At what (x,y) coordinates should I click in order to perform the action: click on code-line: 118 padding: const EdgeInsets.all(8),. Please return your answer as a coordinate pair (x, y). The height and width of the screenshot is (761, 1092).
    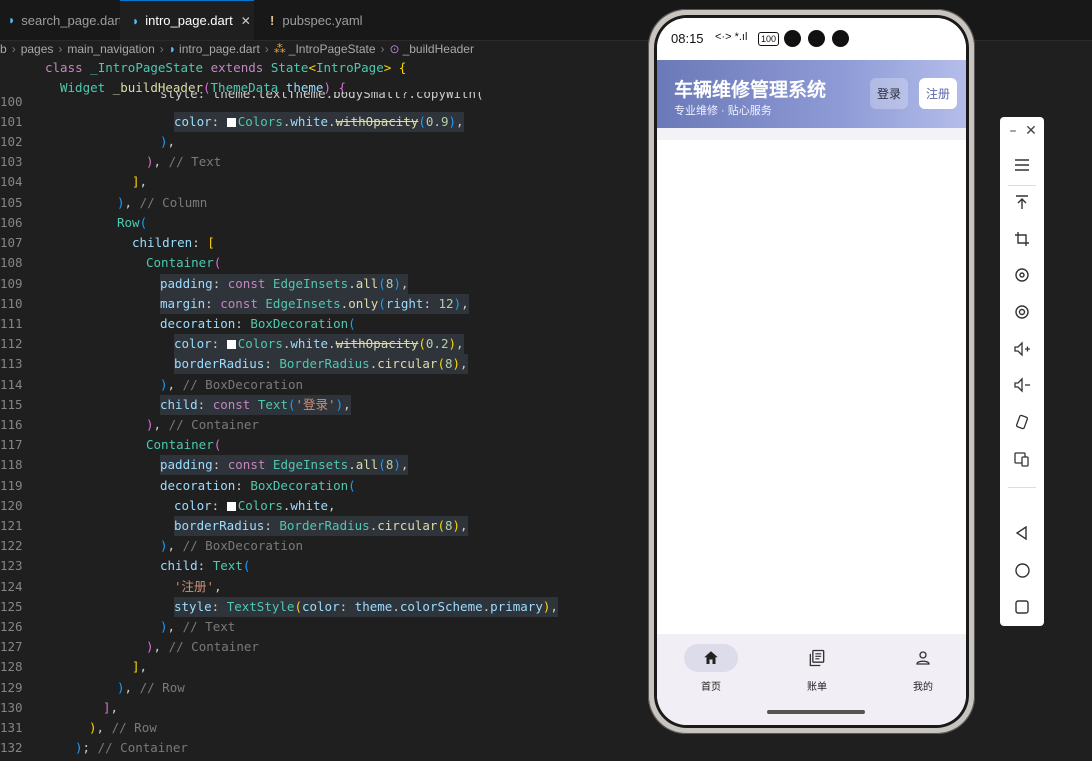
    Looking at the image, I should click on (320, 465).